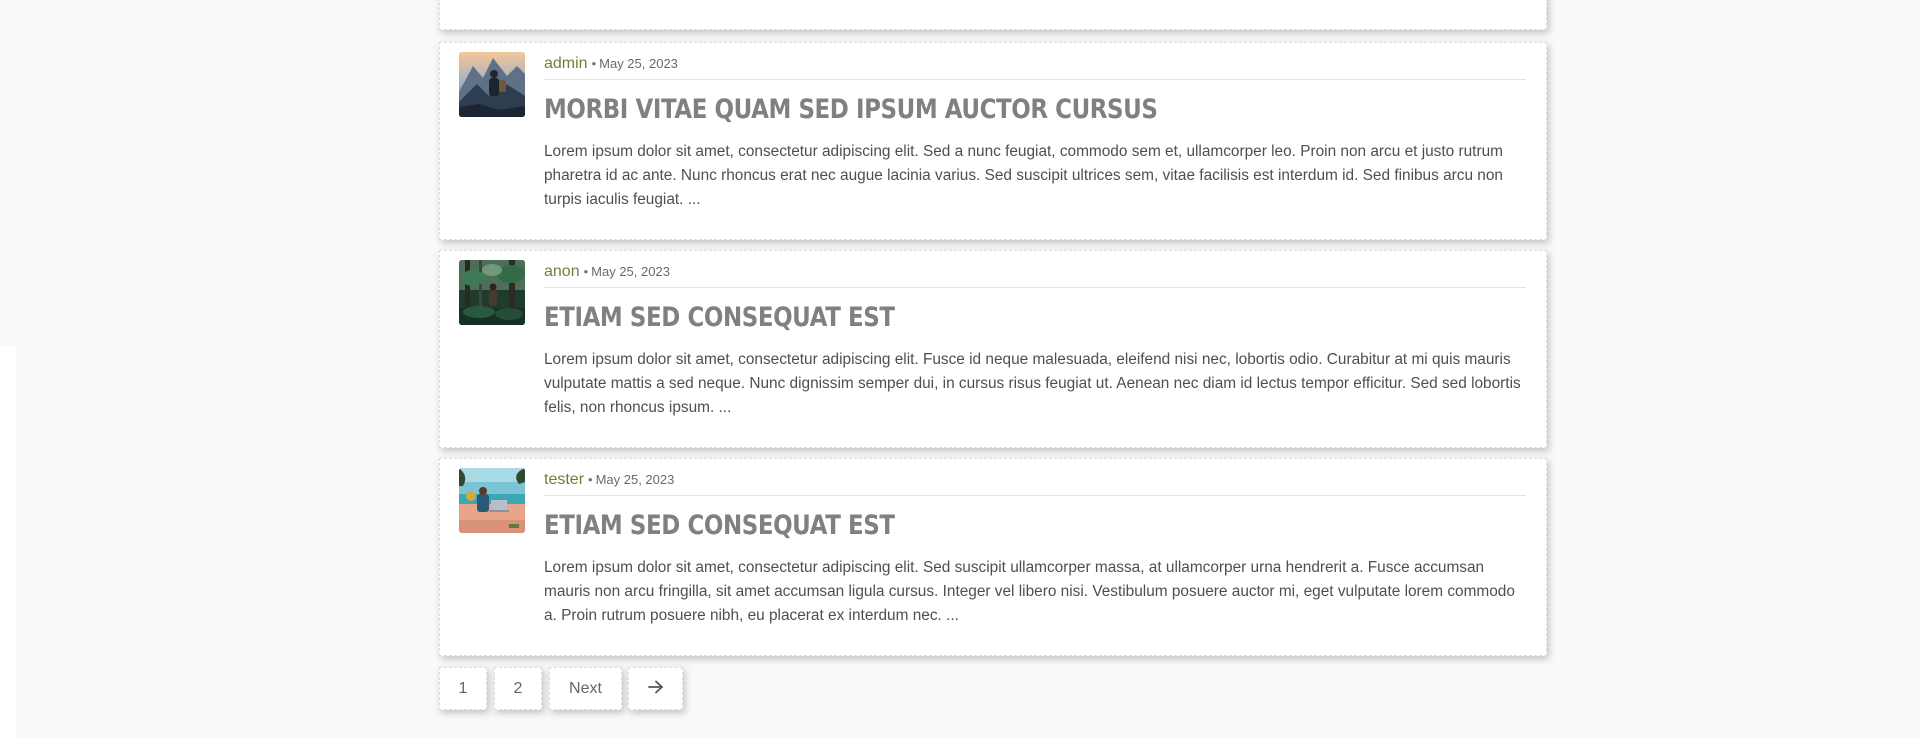 The height and width of the screenshot is (738, 1920). What do you see at coordinates (463, 688) in the screenshot?
I see `page-1-button: 1` at bounding box center [463, 688].